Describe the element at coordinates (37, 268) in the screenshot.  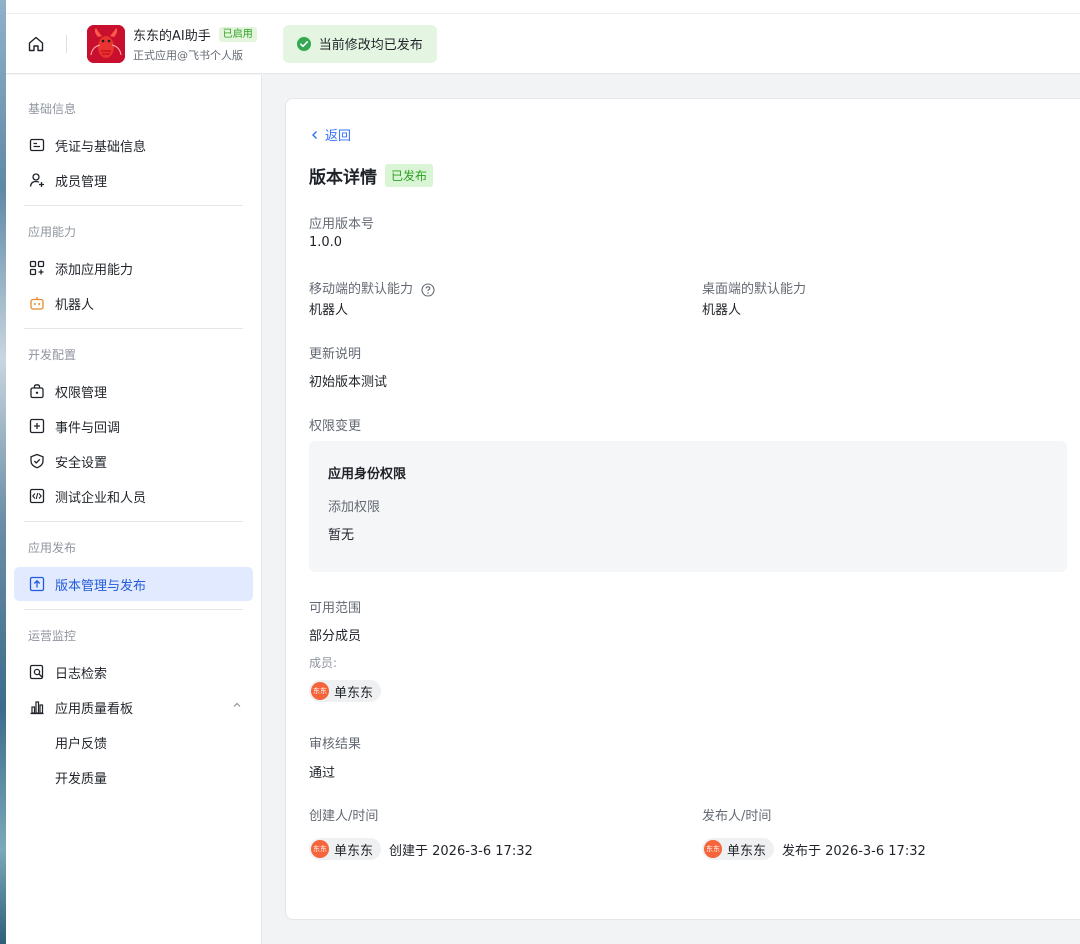
I see `apps-add-icon` at that location.